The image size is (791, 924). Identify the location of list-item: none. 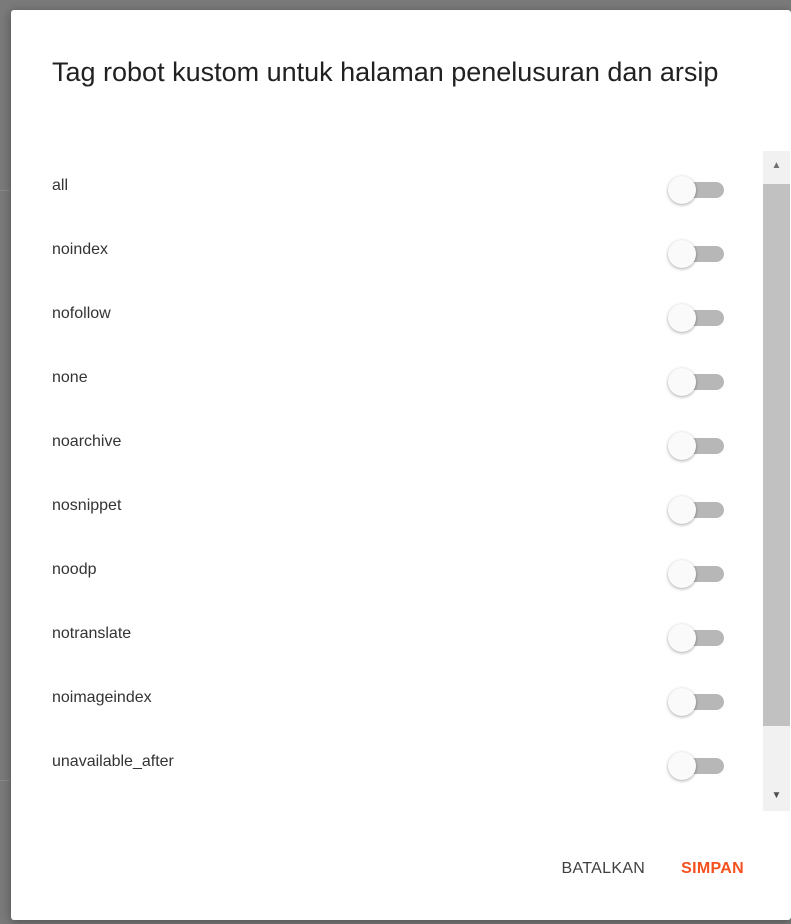
(386, 374).